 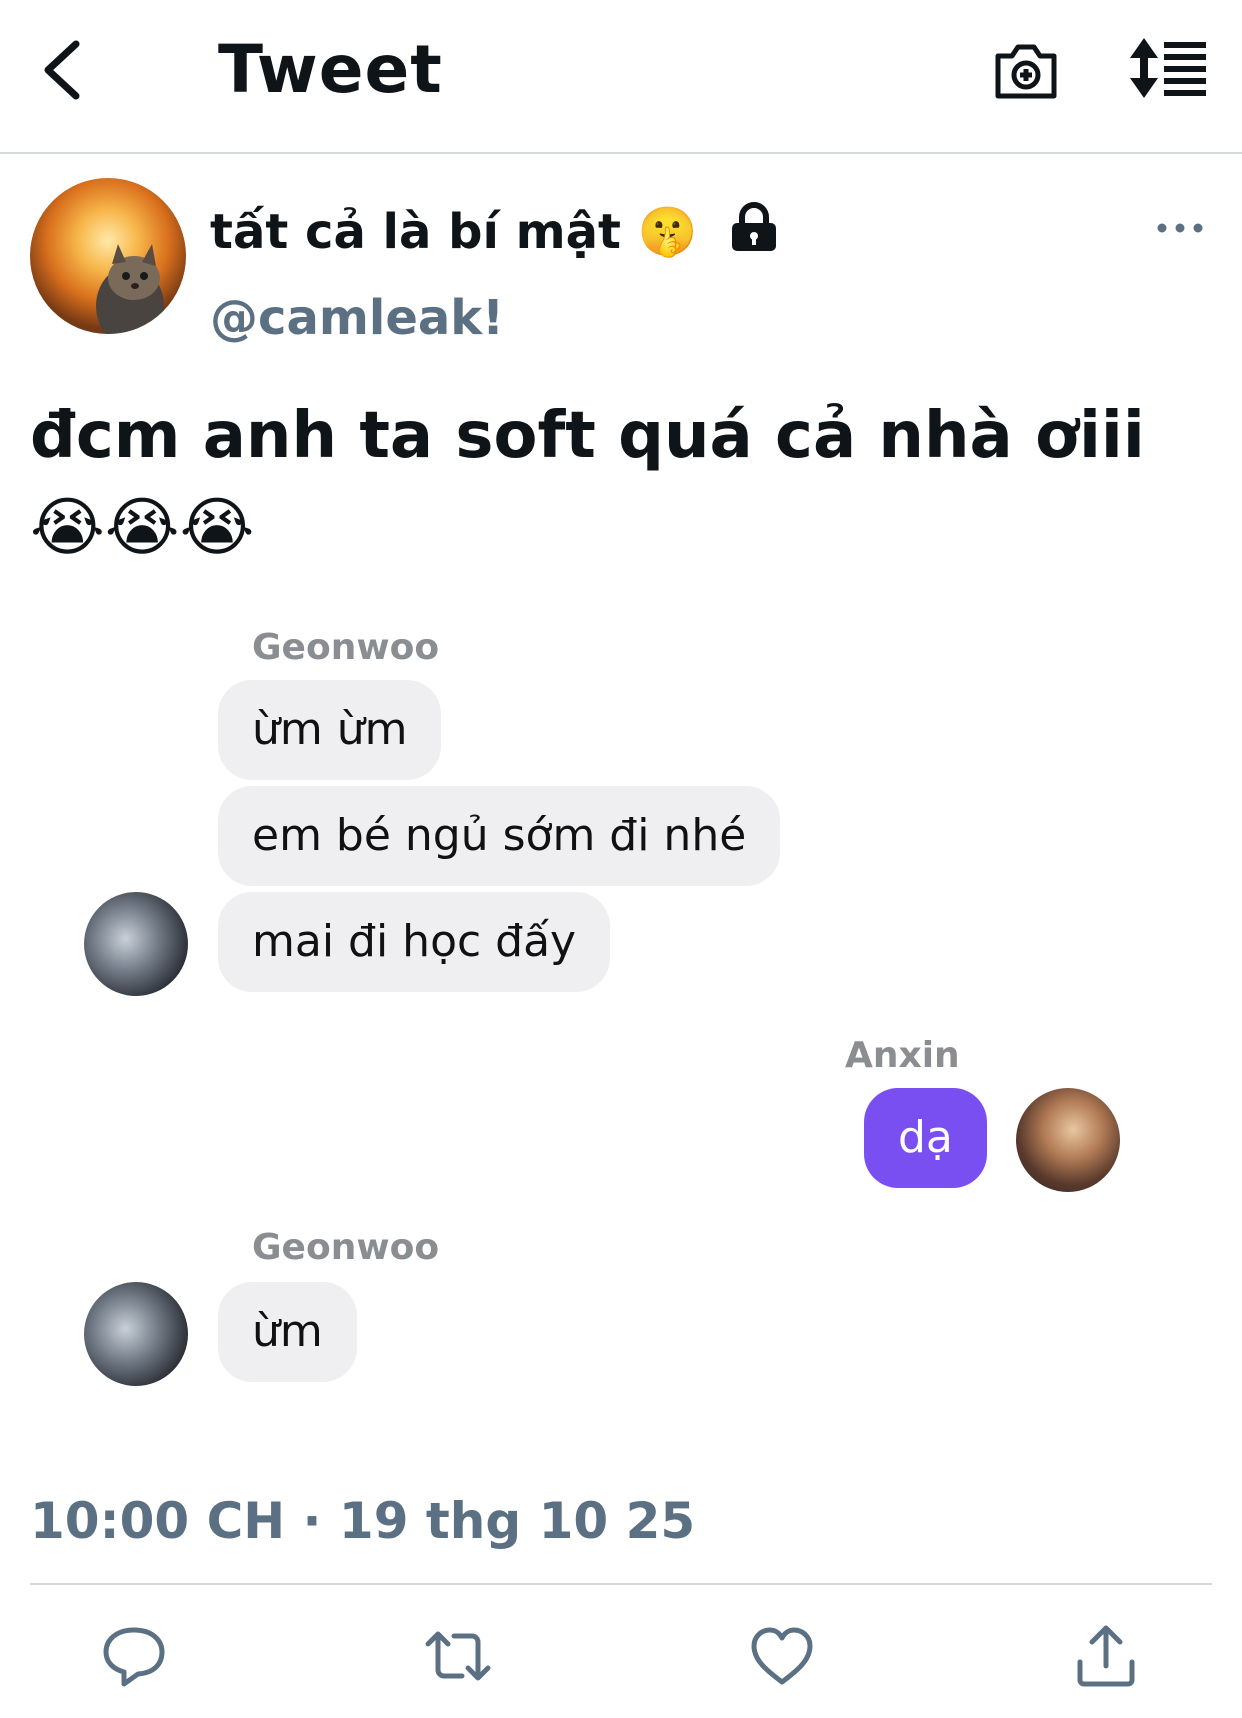 I want to click on retweet-icon, so click(x=458, y=1656).